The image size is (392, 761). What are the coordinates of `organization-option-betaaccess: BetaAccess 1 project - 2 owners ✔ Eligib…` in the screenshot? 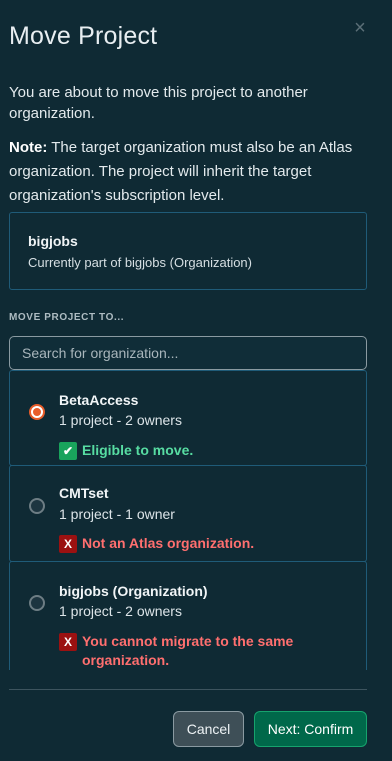 It's located at (188, 418).